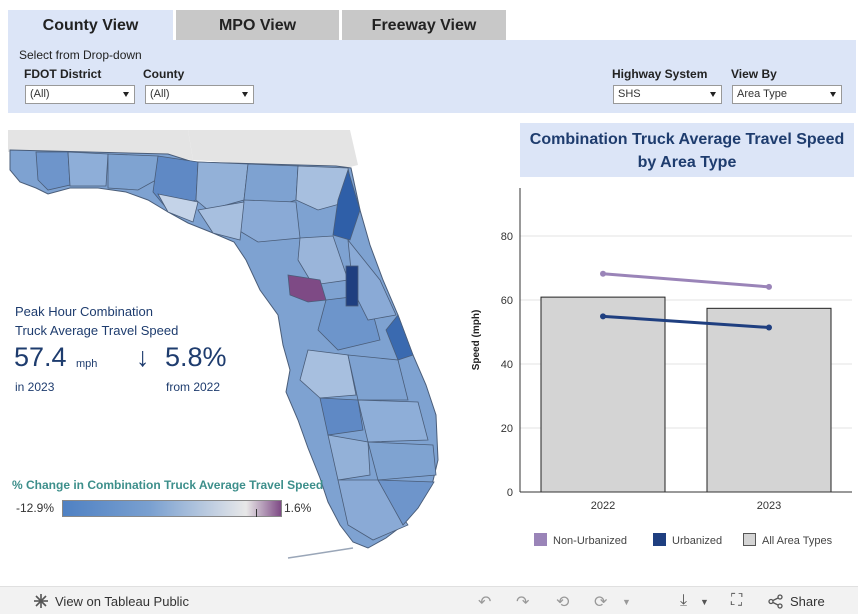  I want to click on county-select: (All), so click(199, 94).